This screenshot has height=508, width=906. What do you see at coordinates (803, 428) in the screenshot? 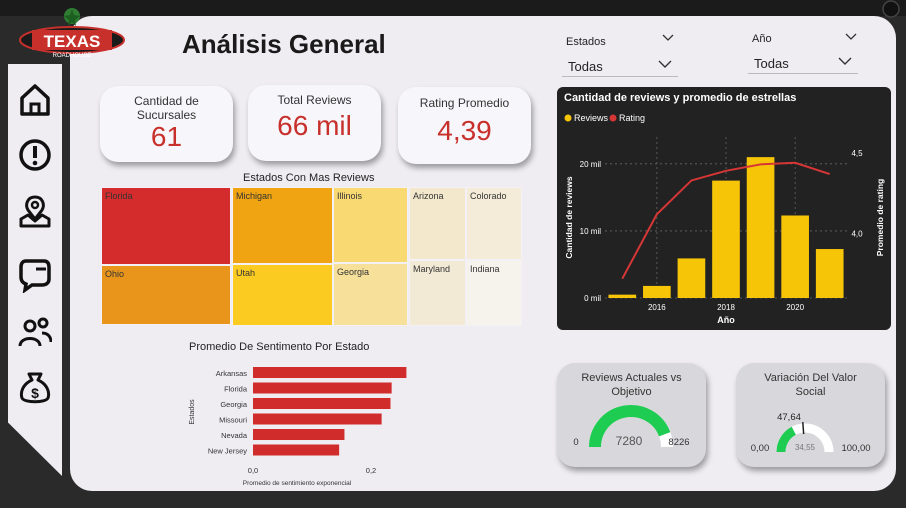
I see `gauge-target-marker` at bounding box center [803, 428].